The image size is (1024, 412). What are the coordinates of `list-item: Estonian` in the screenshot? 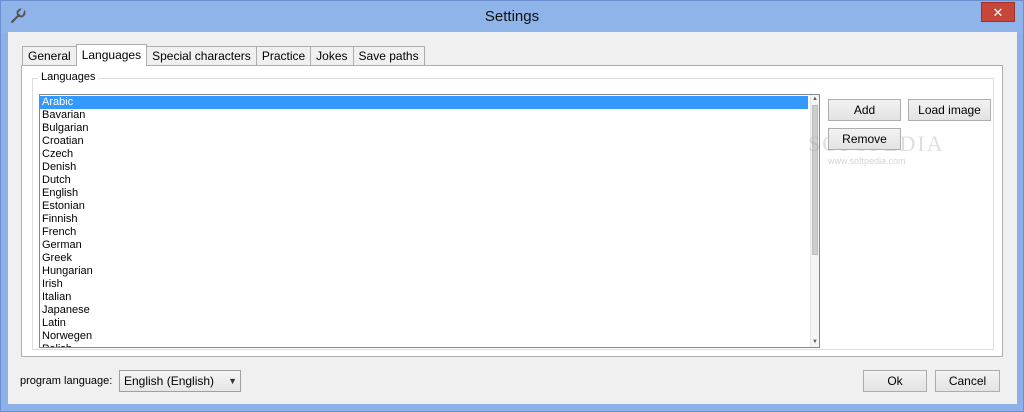 It's located at (424, 206).